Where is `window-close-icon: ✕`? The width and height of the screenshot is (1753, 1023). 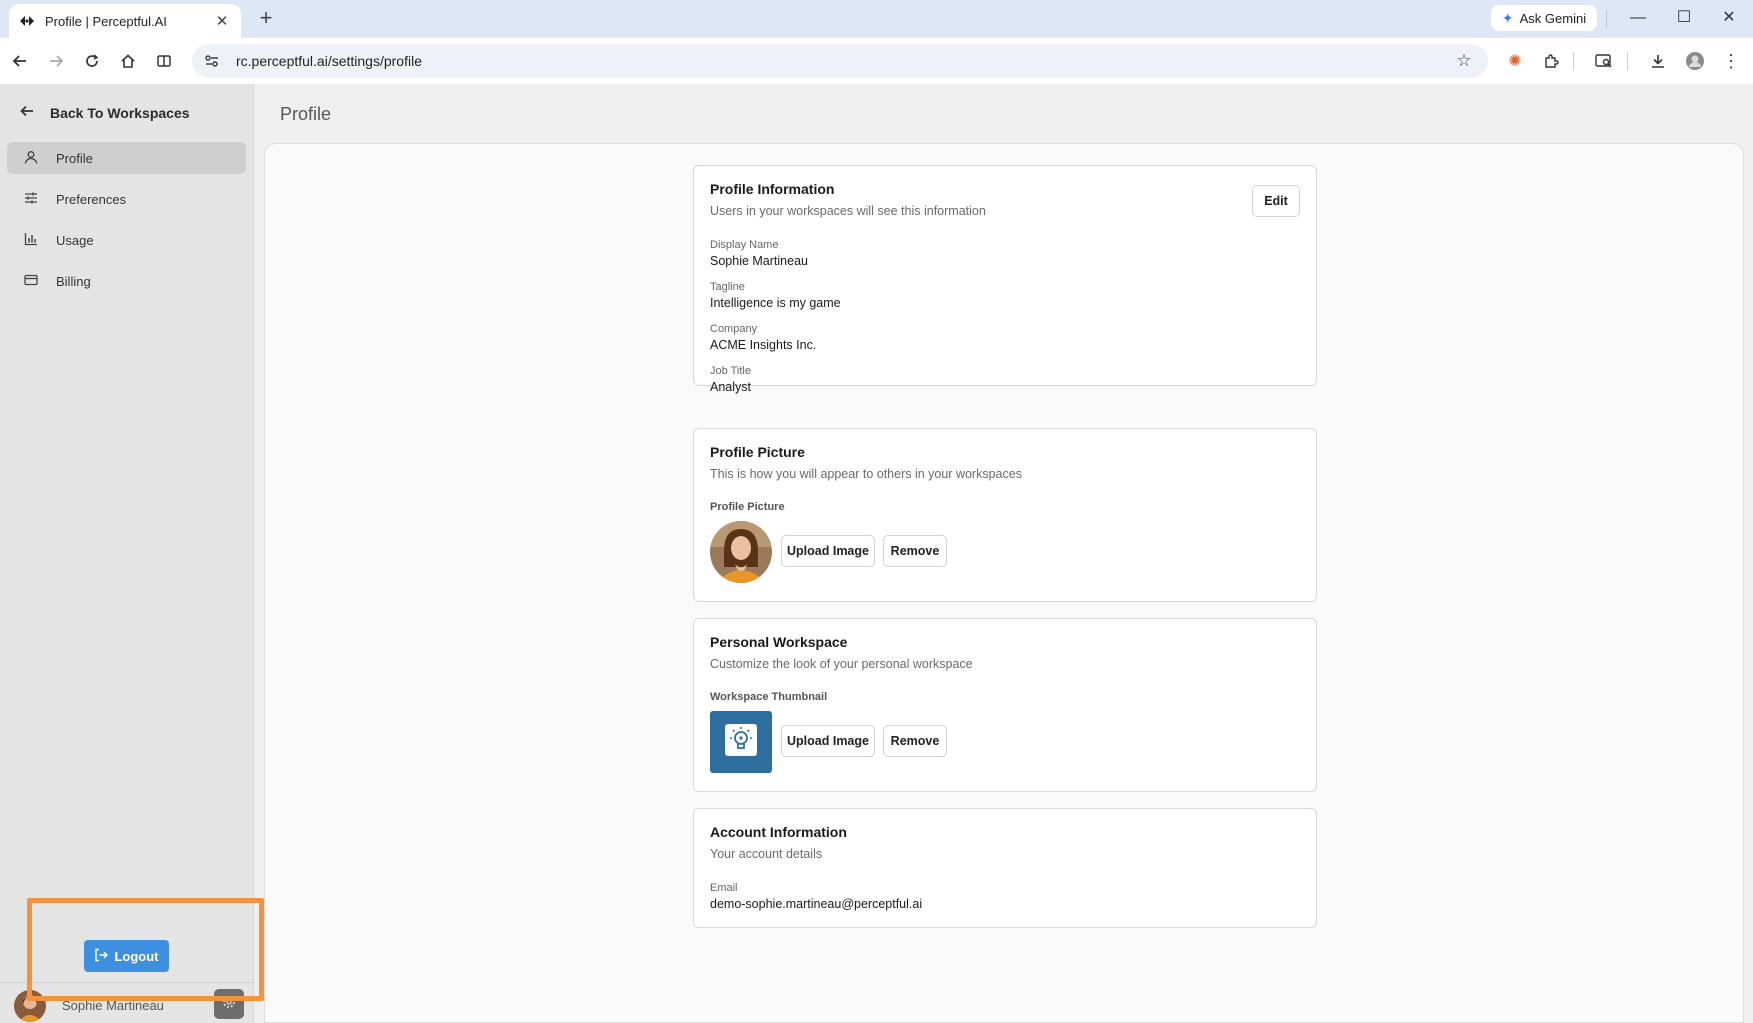
window-close-icon: ✕ is located at coordinates (1729, 18).